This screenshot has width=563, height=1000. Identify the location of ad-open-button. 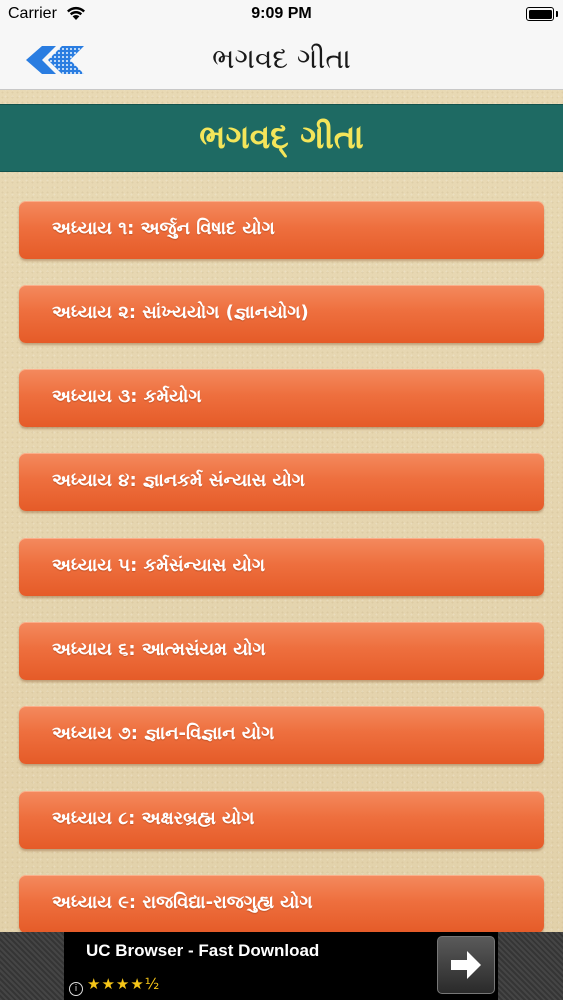
(466, 965).